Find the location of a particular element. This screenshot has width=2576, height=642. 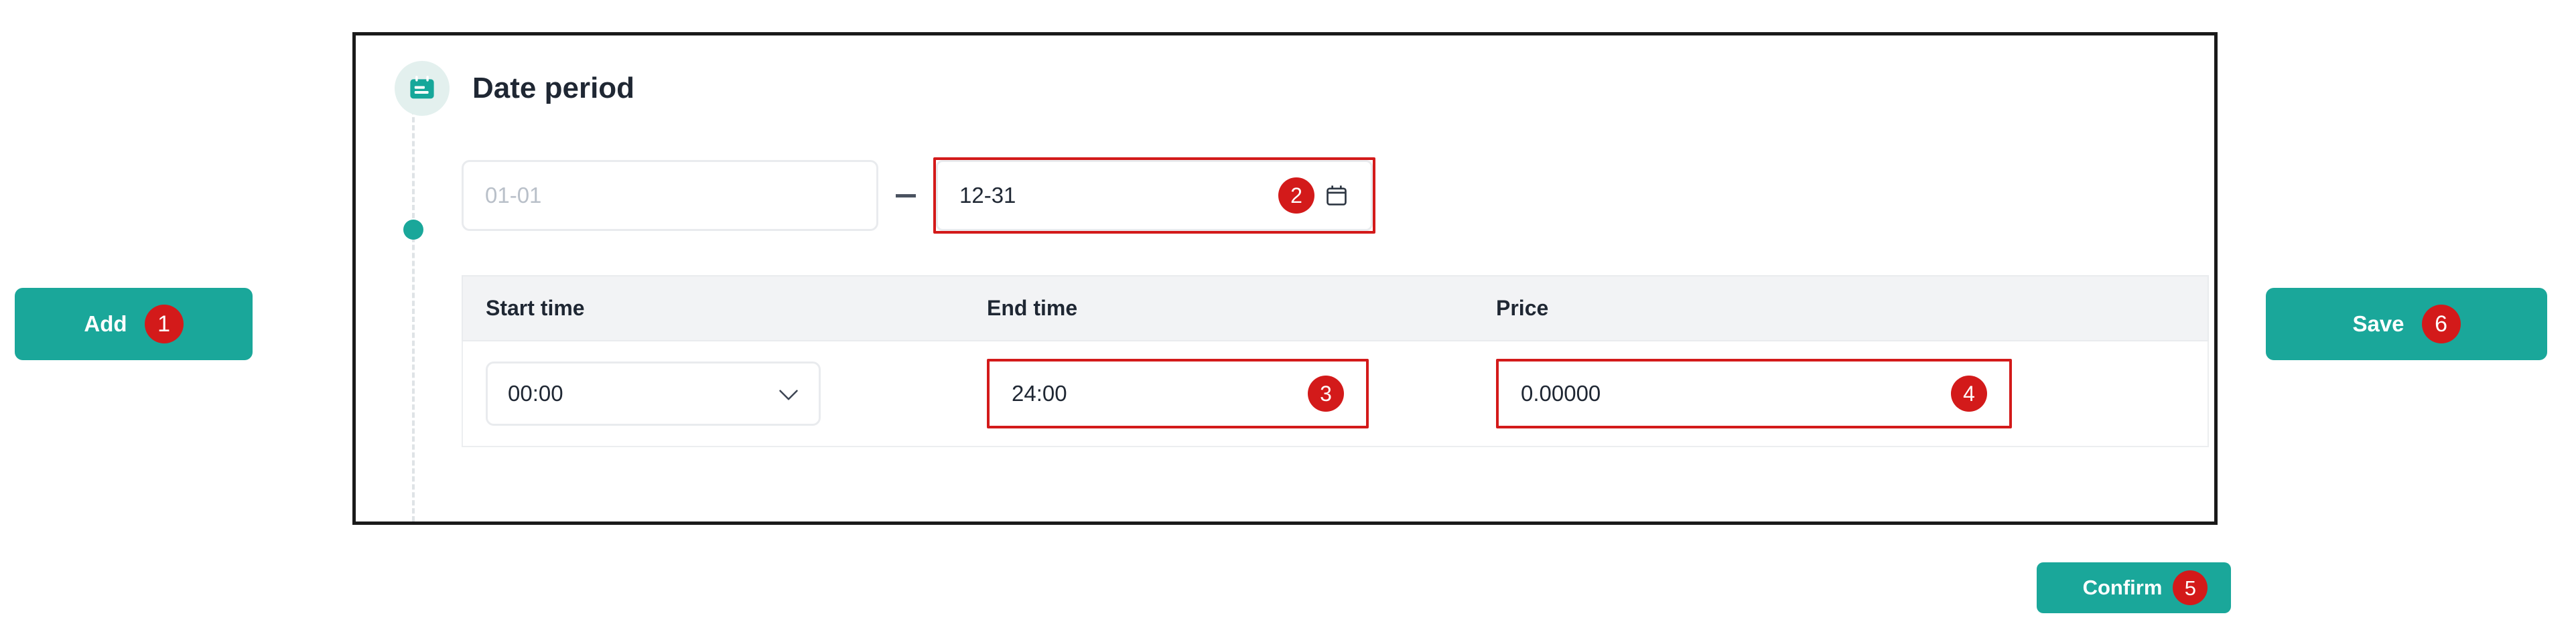

add-button: Add 1 is located at coordinates (134, 324).